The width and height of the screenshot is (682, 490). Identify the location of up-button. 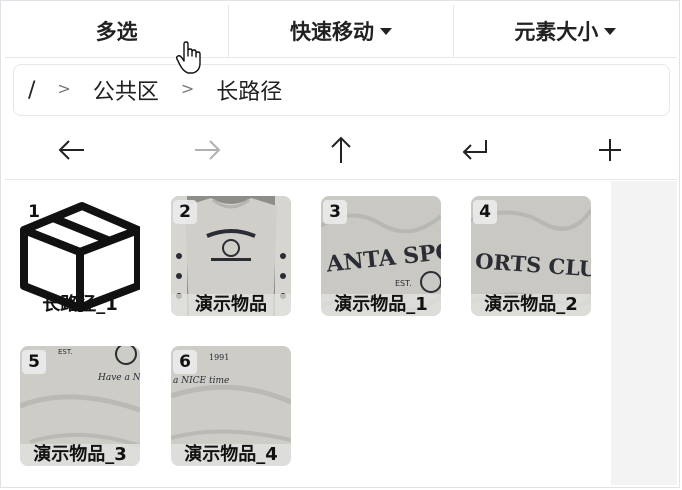
(341, 150).